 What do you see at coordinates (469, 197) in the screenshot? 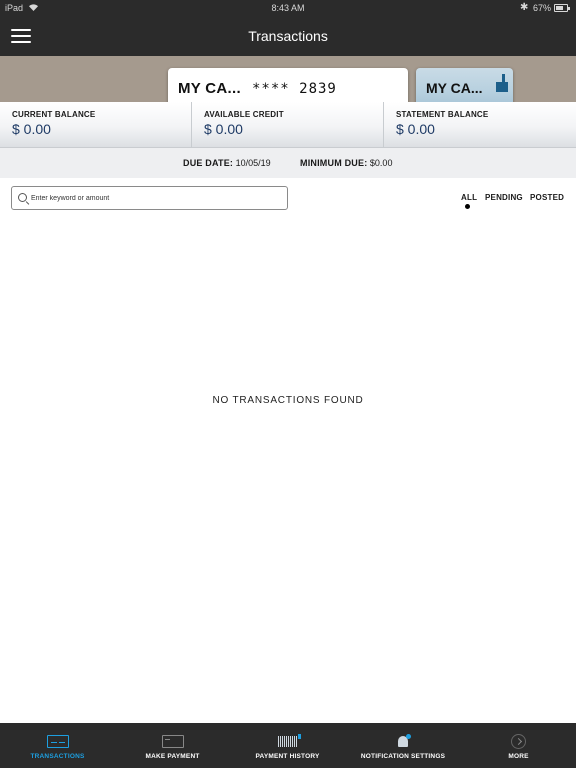
I see `filter-tab-all: ALL` at bounding box center [469, 197].